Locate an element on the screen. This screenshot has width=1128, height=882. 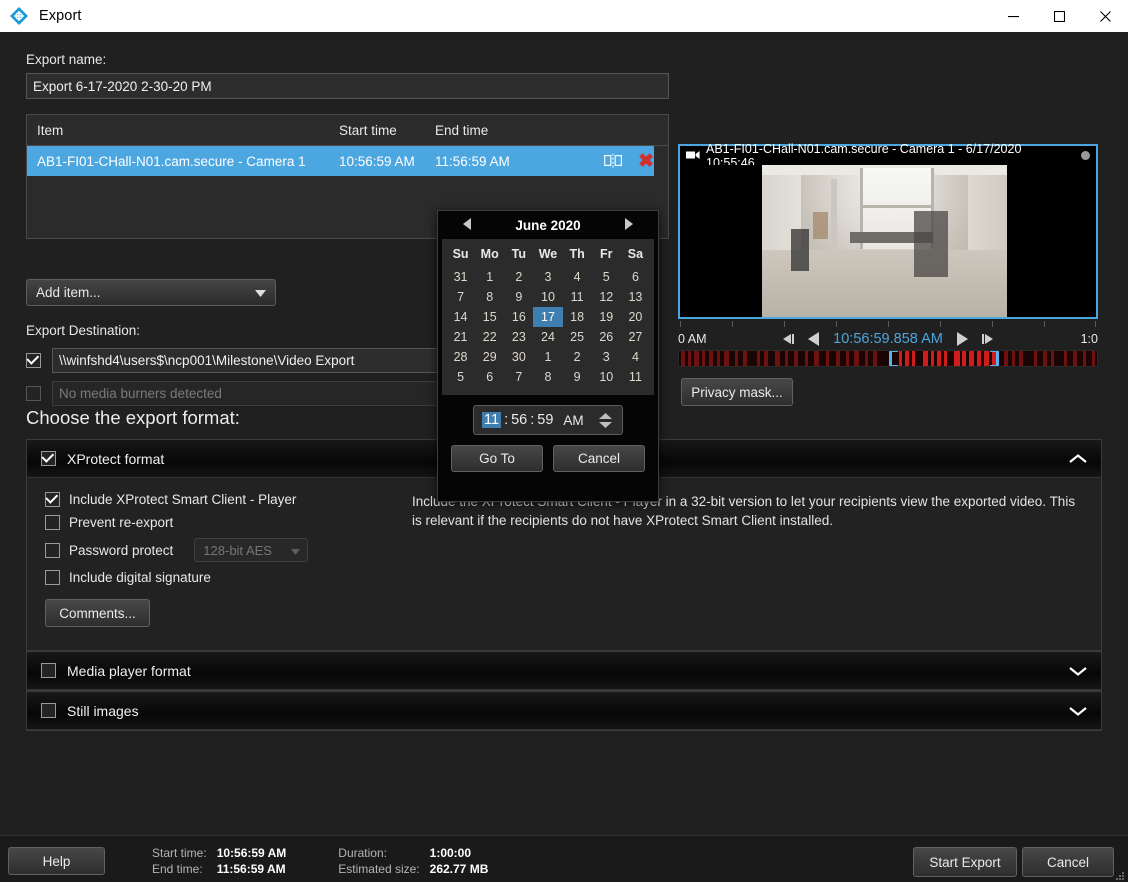
calendar-day: 18 is located at coordinates (577, 317).